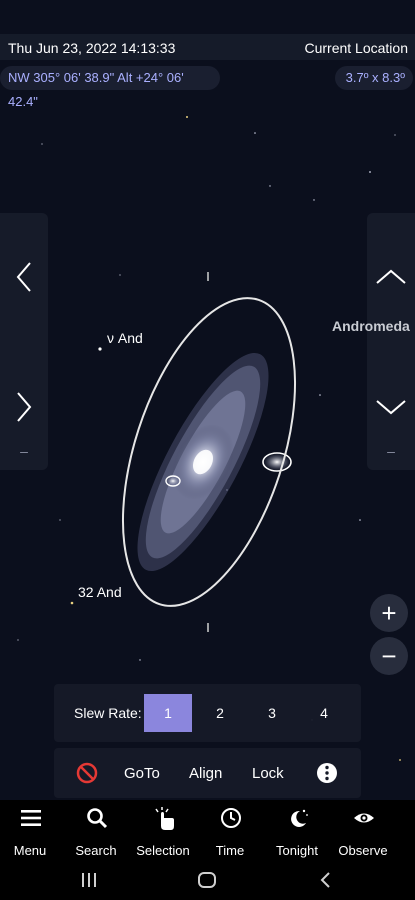 This screenshot has width=415, height=900. What do you see at coordinates (363, 831) in the screenshot?
I see `nav-observe: Observe` at bounding box center [363, 831].